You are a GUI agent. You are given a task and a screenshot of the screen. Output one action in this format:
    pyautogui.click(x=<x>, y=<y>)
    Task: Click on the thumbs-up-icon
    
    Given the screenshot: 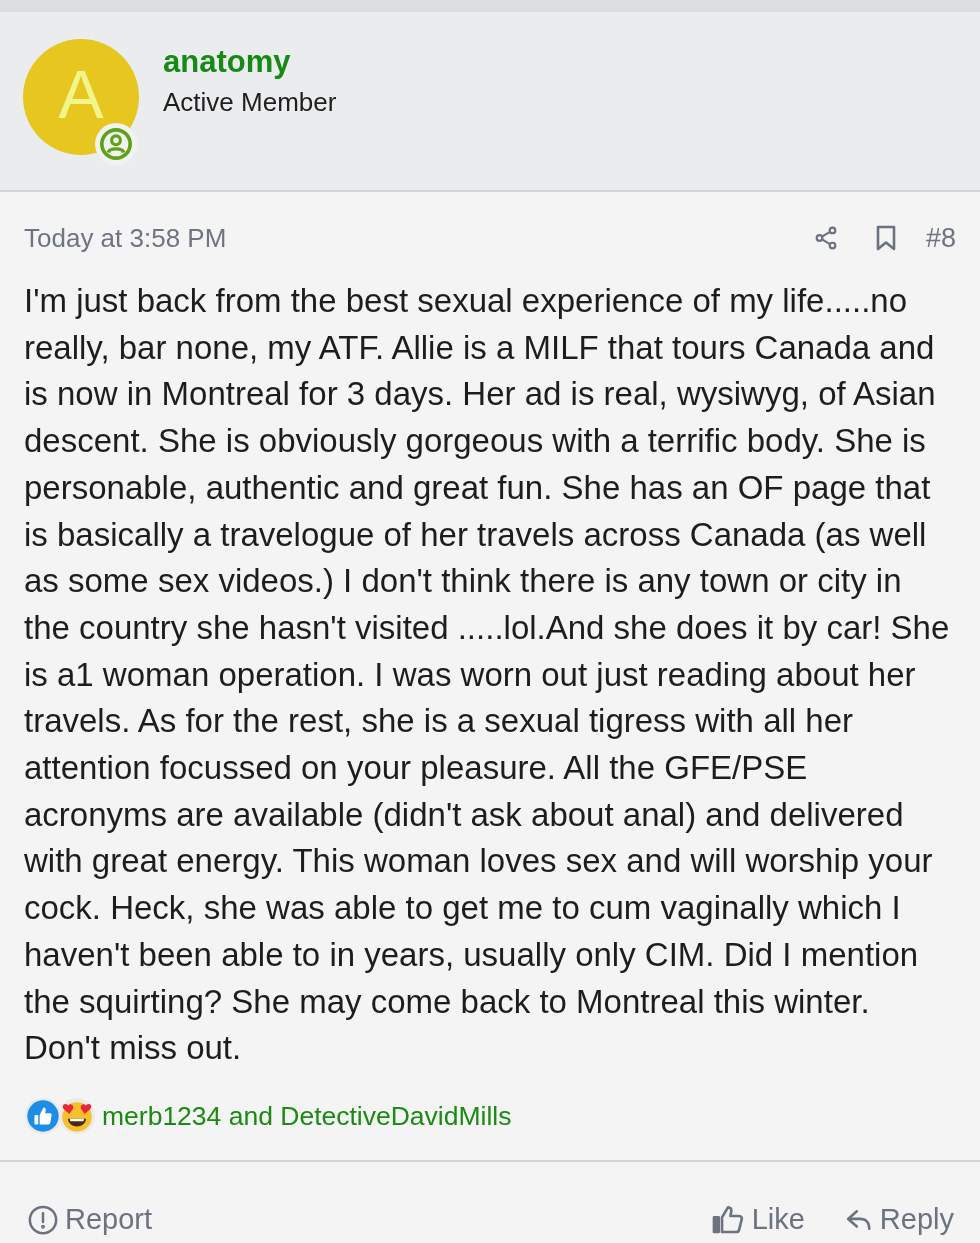 What is the action you would take?
    pyautogui.click(x=727, y=1219)
    